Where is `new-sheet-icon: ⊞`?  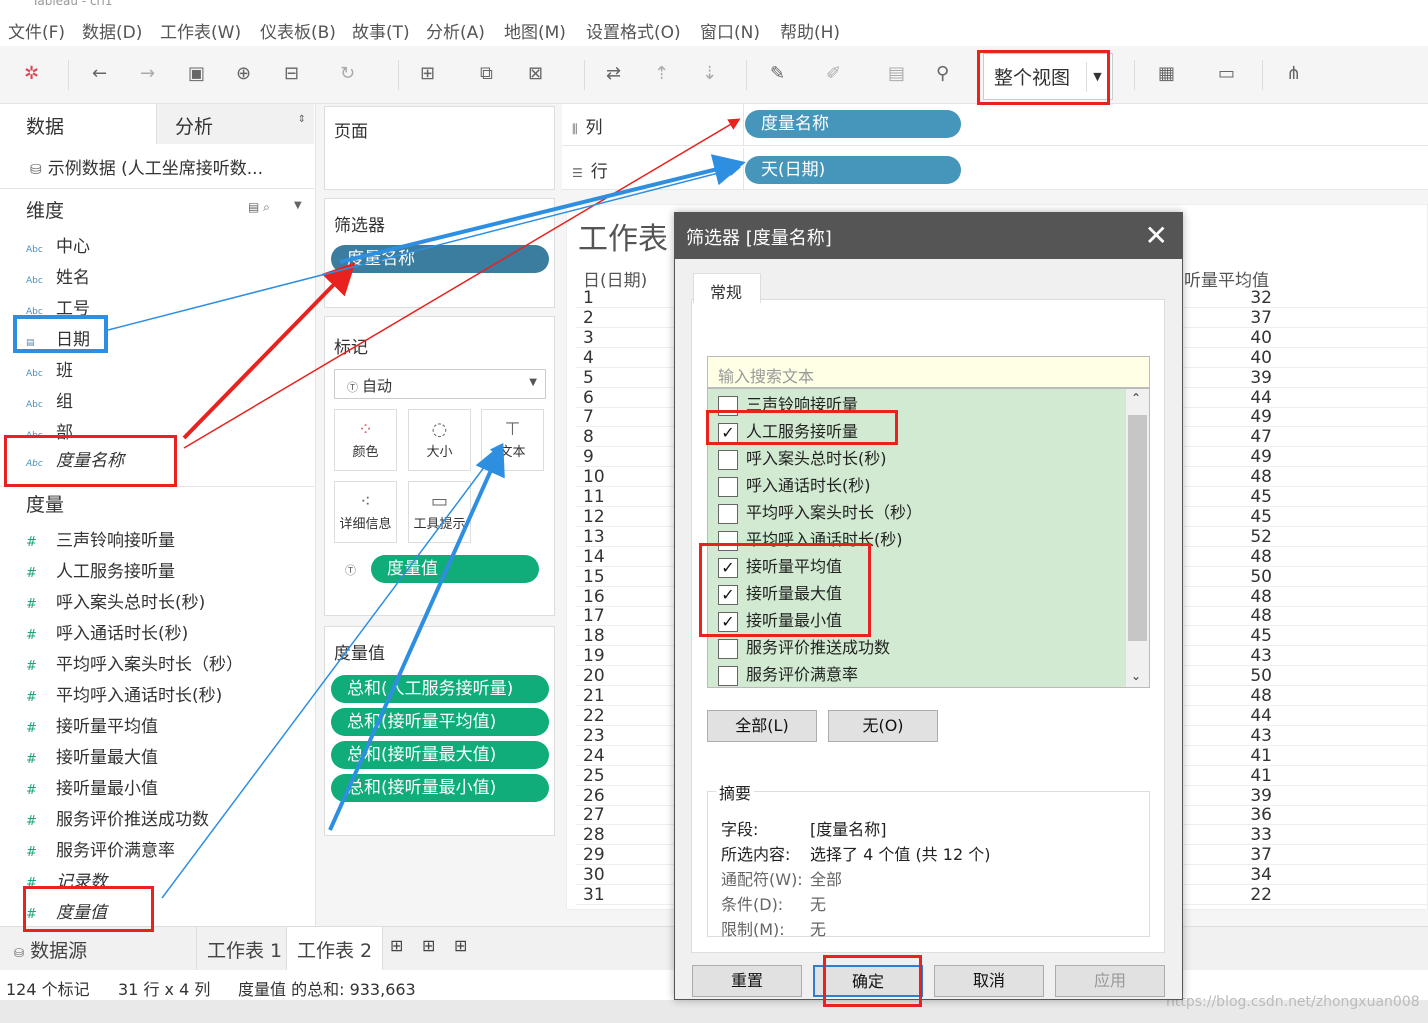 new-sheet-icon: ⊞ is located at coordinates (396, 949).